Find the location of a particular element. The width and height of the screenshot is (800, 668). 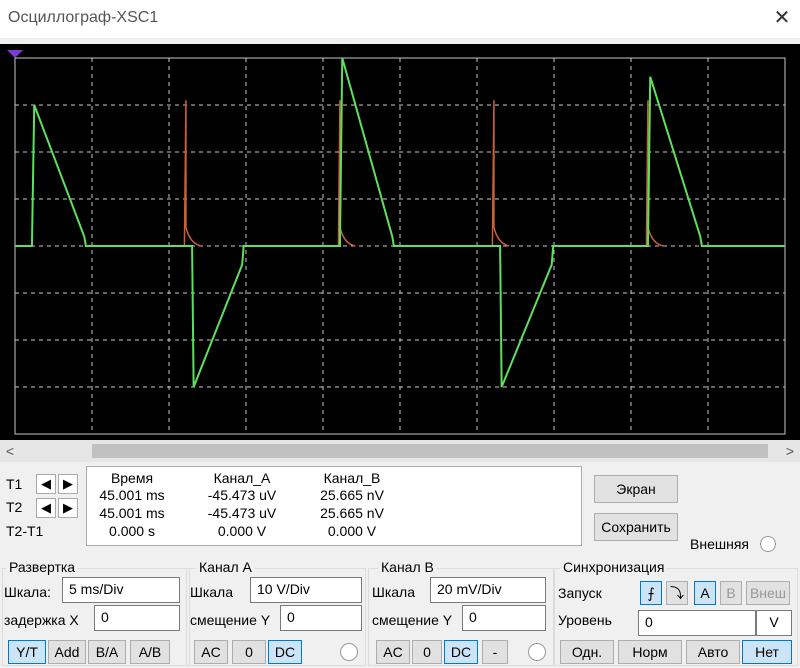

channel-a-ac-button: AC is located at coordinates (211, 652).